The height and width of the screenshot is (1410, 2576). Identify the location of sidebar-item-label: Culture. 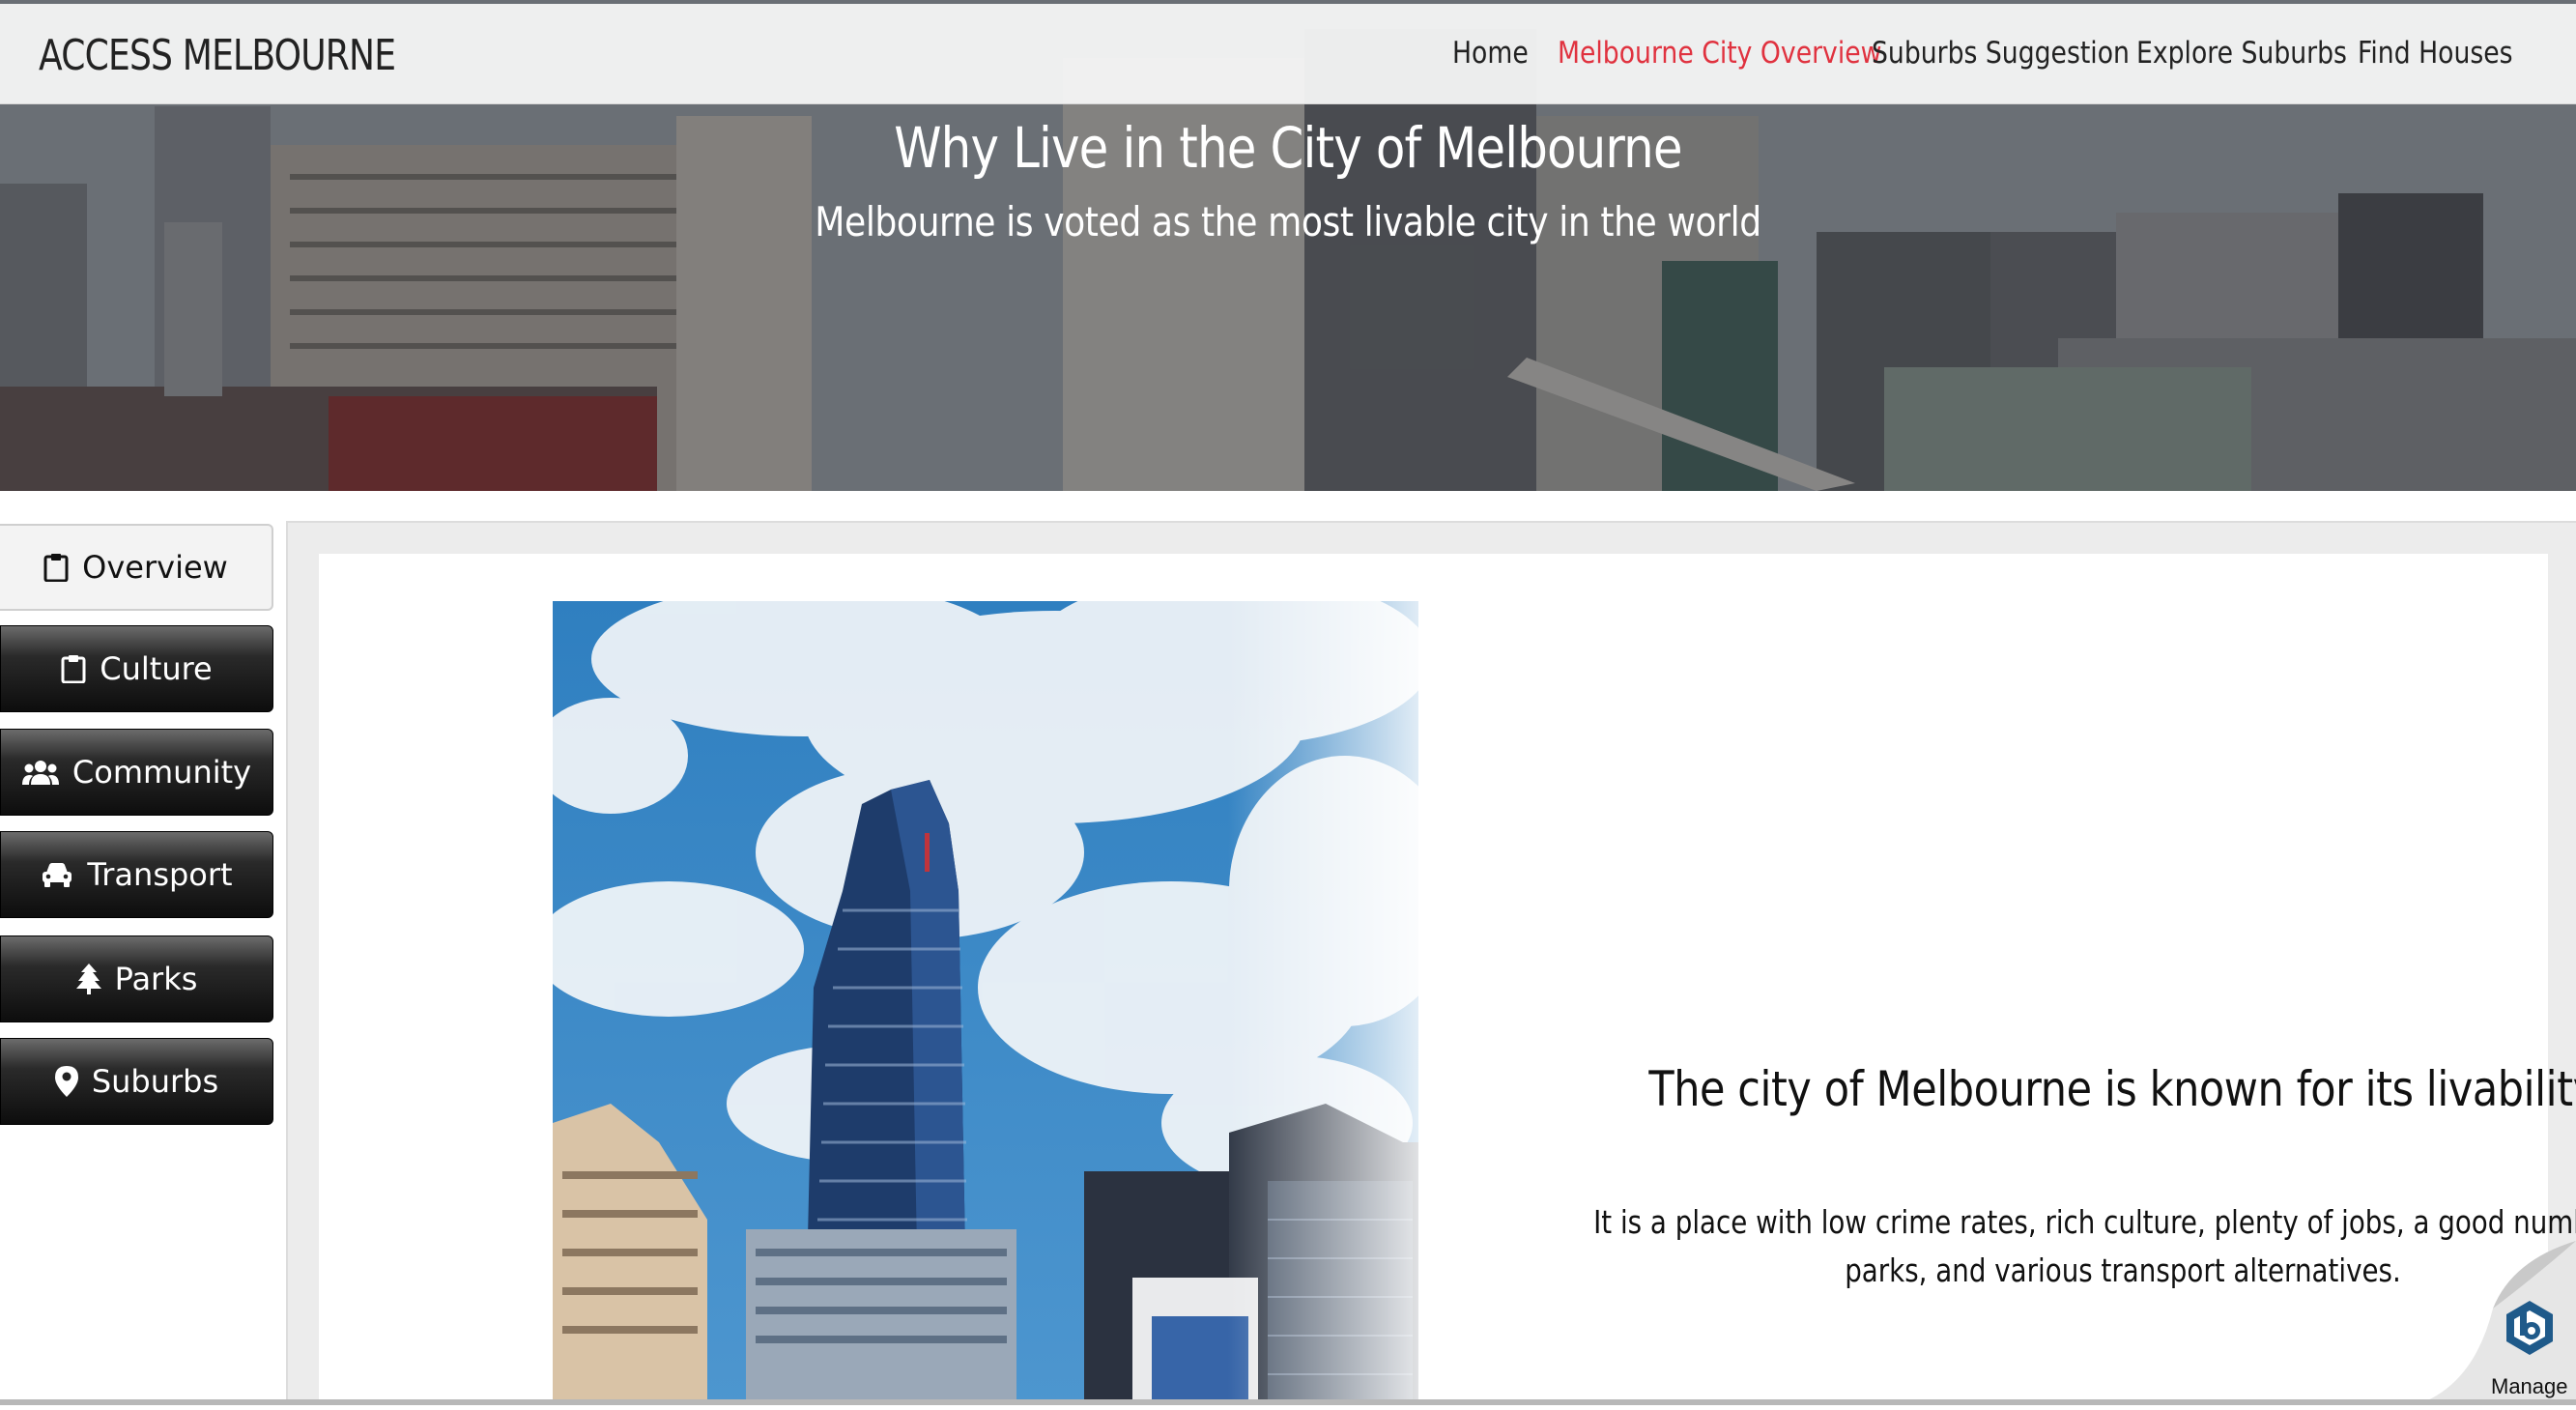
(157, 668).